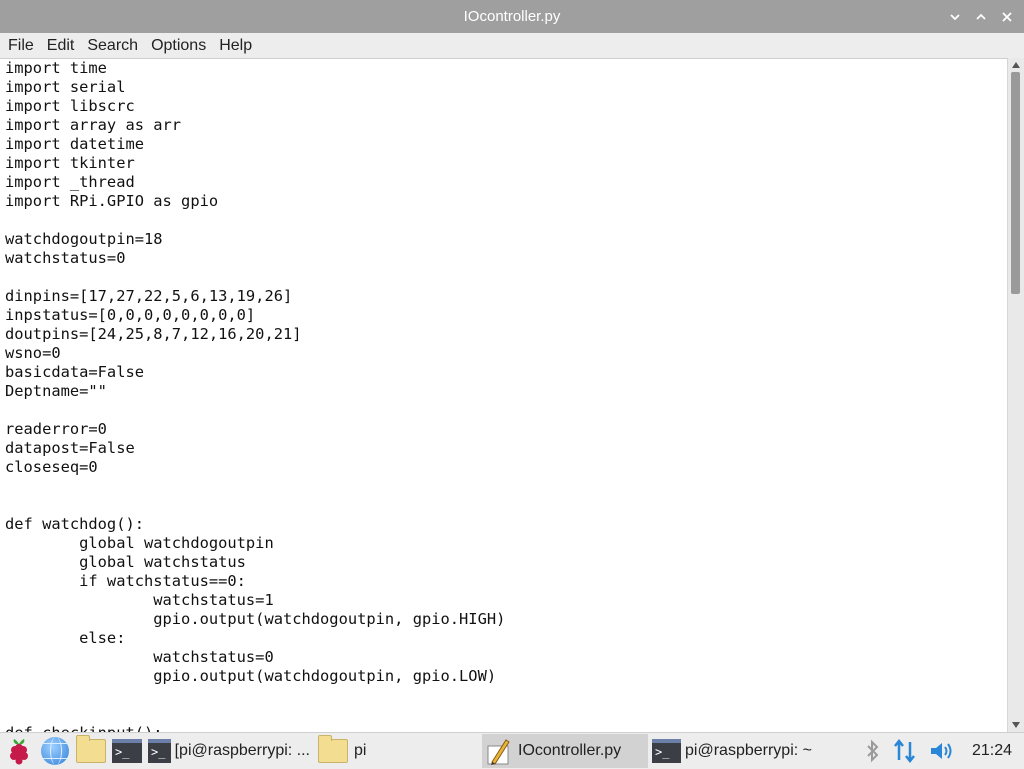 The image size is (1024, 769). I want to click on raspberry-menu-button, so click(19, 751).